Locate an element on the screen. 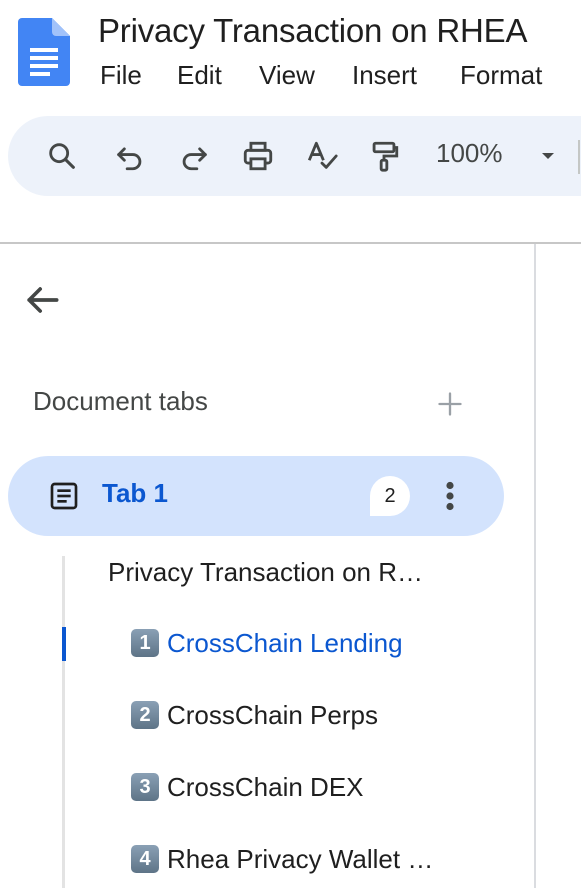  document-tabs-heading: Document tabs is located at coordinates (120, 401).